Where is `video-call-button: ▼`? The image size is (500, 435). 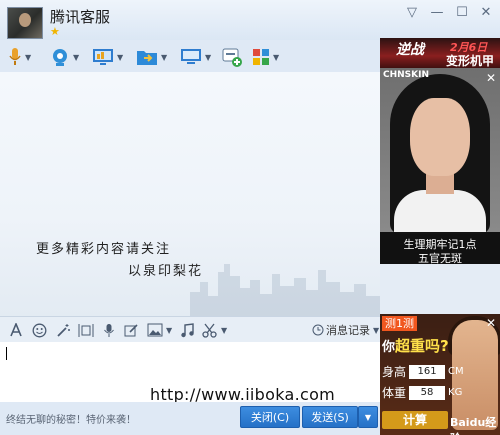
video-call-button: ▼ is located at coordinates (64, 57).